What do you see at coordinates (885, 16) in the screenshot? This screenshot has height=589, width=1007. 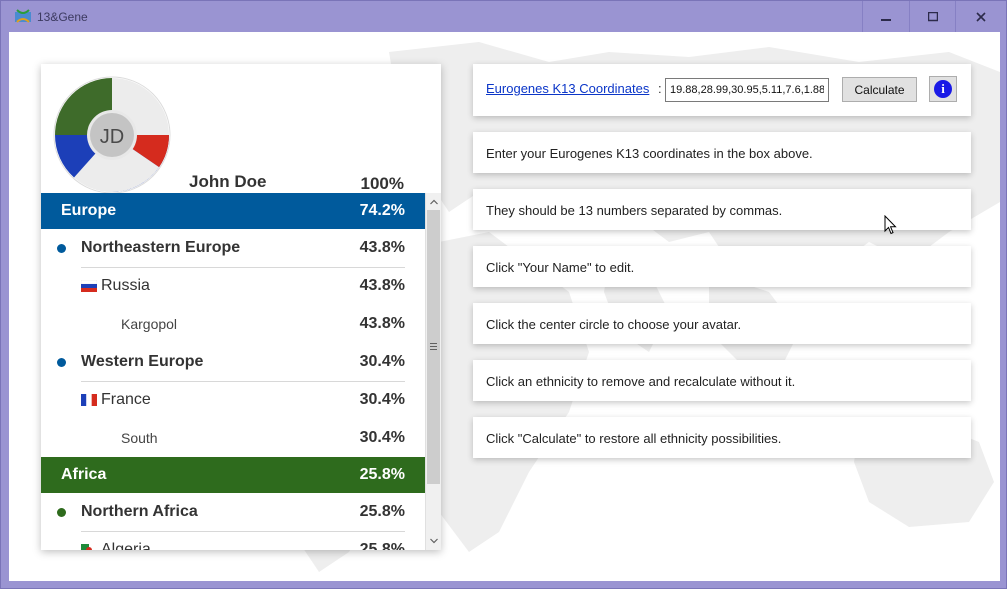 I see `minimize-button` at bounding box center [885, 16].